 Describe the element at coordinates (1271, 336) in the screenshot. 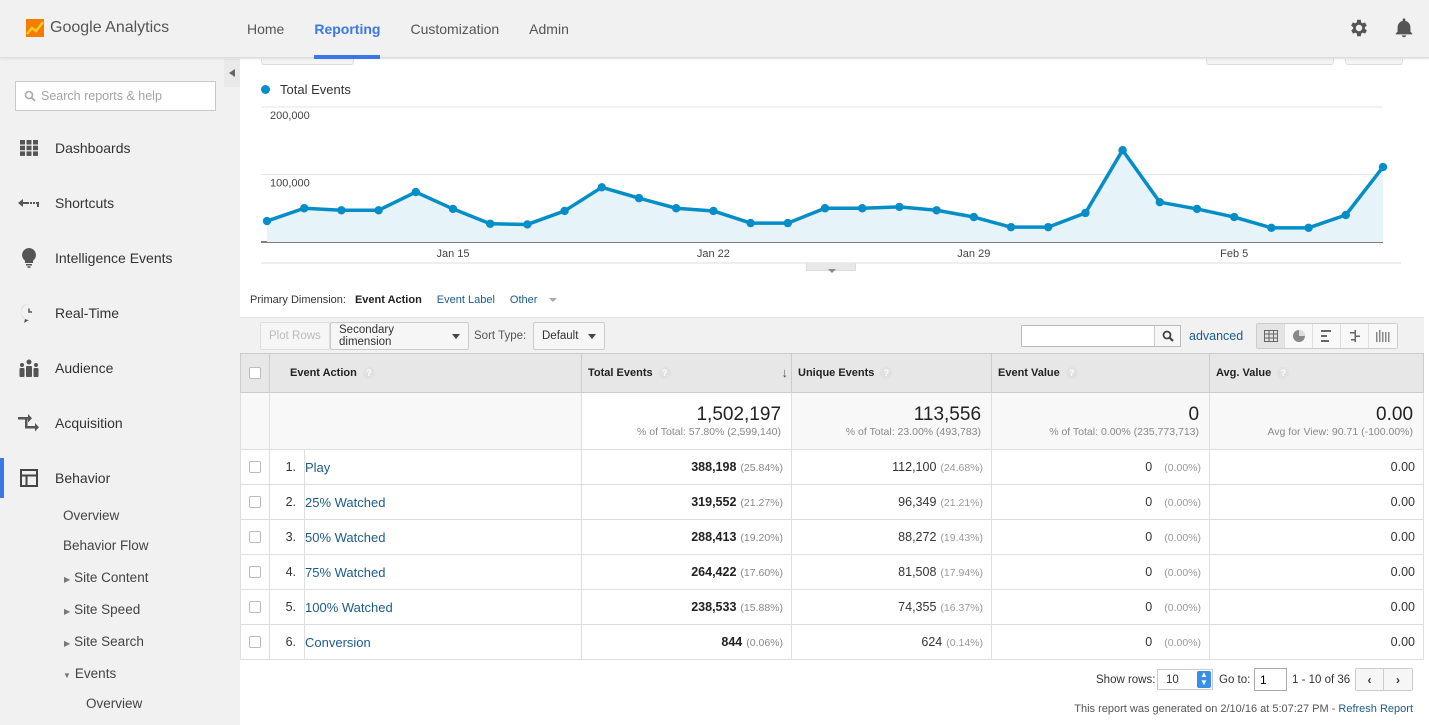

I see `table-view-button` at that location.